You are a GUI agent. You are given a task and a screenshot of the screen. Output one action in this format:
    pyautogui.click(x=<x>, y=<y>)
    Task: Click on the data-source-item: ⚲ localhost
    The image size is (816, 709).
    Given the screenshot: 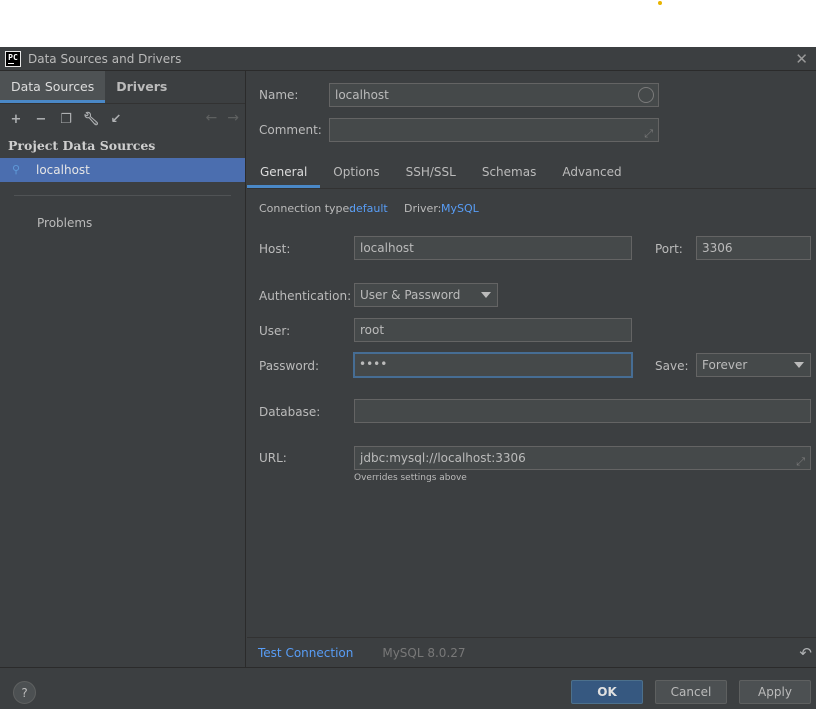 What is the action you would take?
    pyautogui.click(x=122, y=170)
    